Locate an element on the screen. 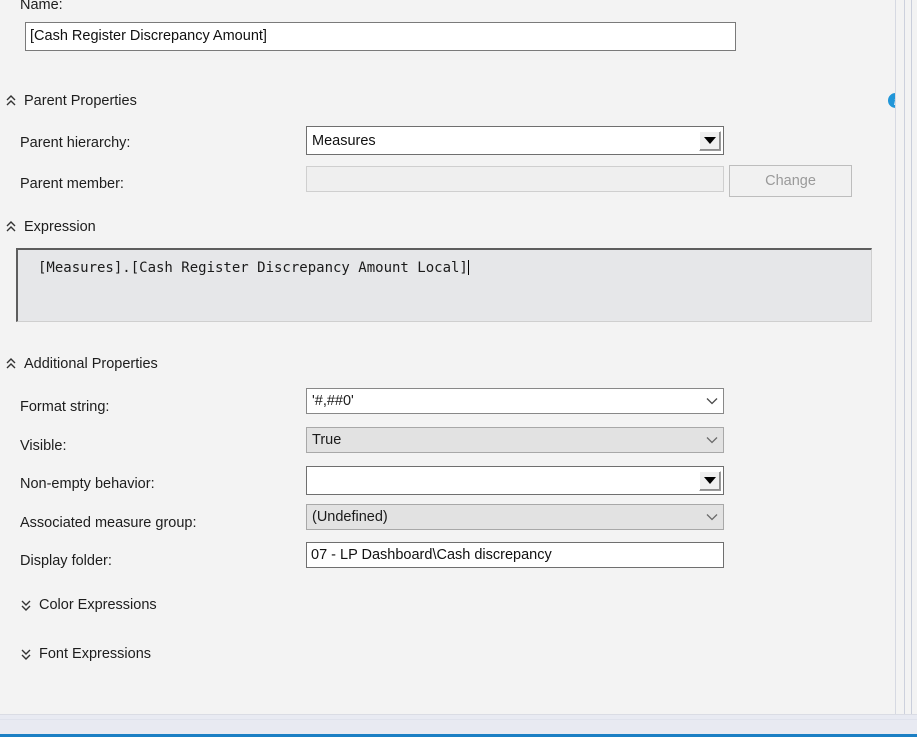  associated-measure-group-value: (Undefined) is located at coordinates (350, 517).